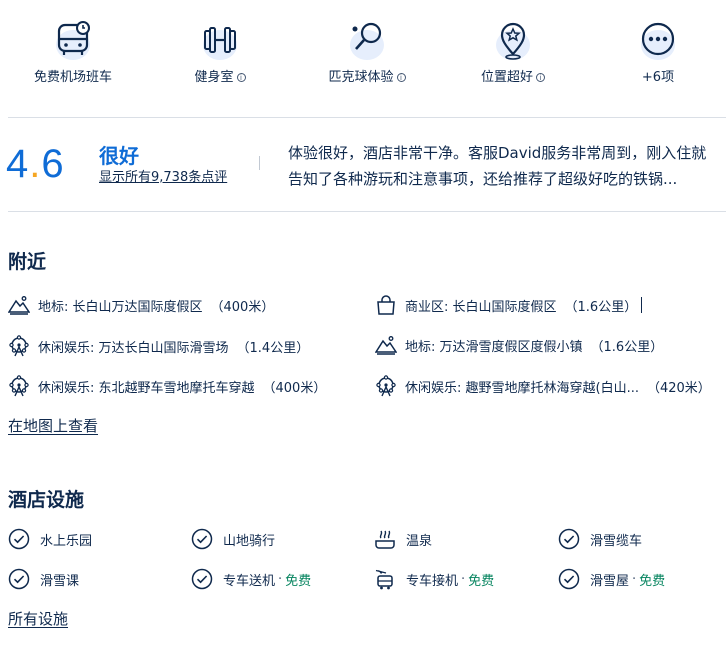 Image resolution: width=726 pixels, height=645 pixels. What do you see at coordinates (403, 539) in the screenshot?
I see `facility-item: 温泉` at bounding box center [403, 539].